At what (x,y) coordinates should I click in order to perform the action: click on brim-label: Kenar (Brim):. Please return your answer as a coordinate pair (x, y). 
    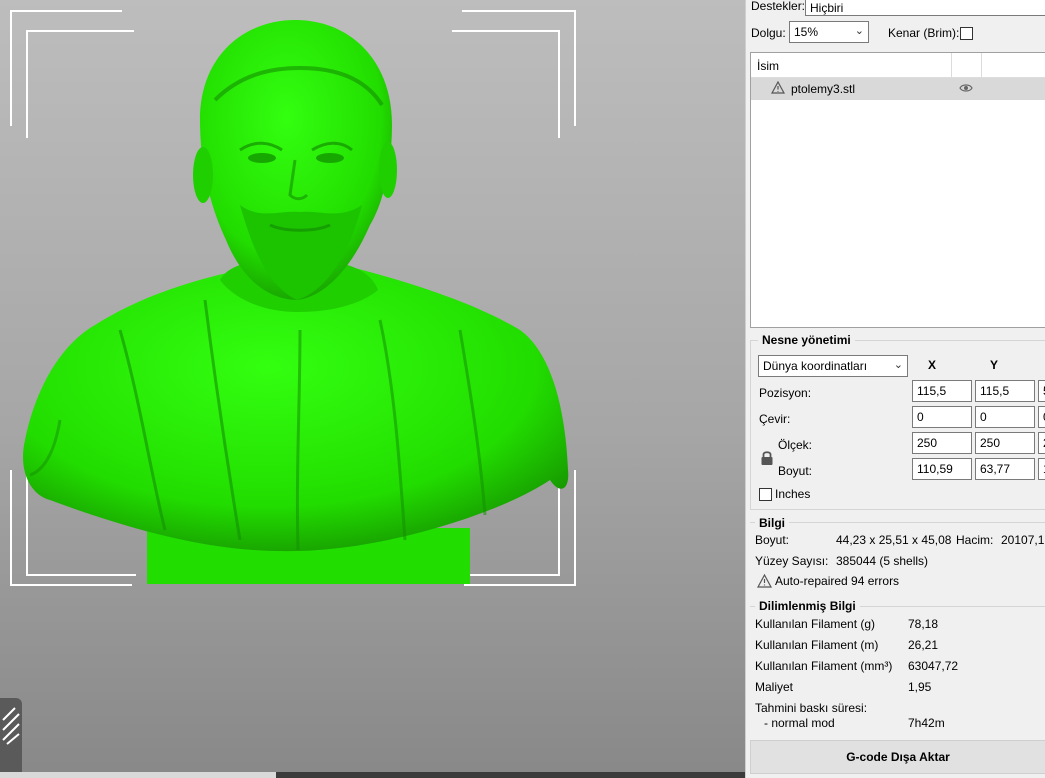
    Looking at the image, I should click on (924, 33).